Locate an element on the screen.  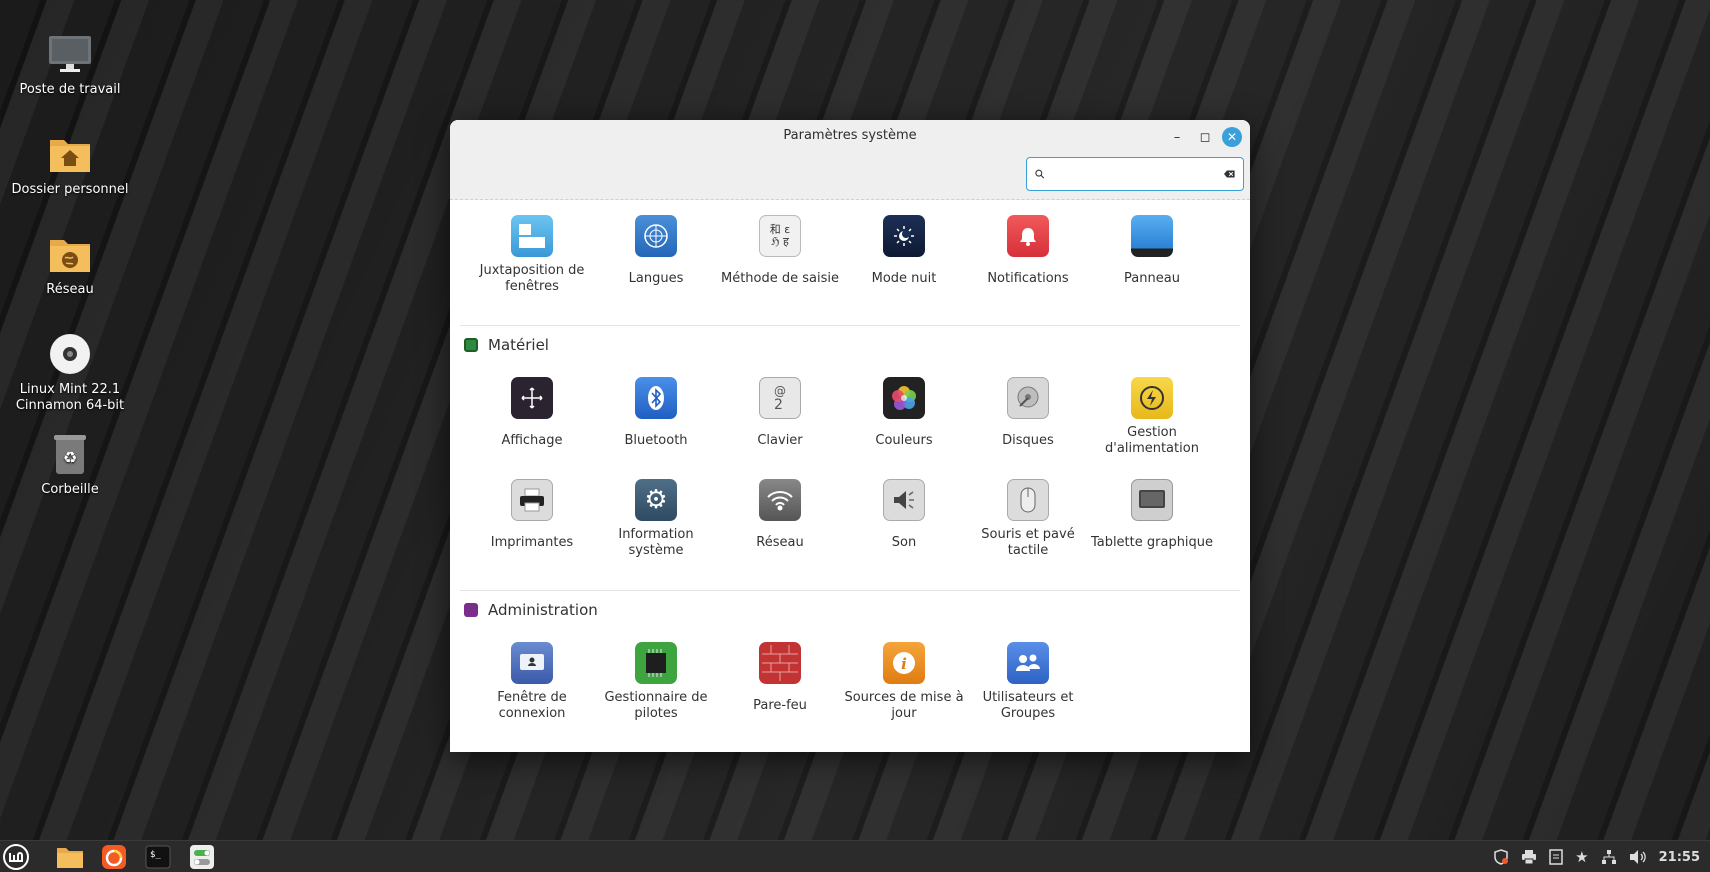
system-tray: ★ 21:55 is located at coordinates (1596, 856).